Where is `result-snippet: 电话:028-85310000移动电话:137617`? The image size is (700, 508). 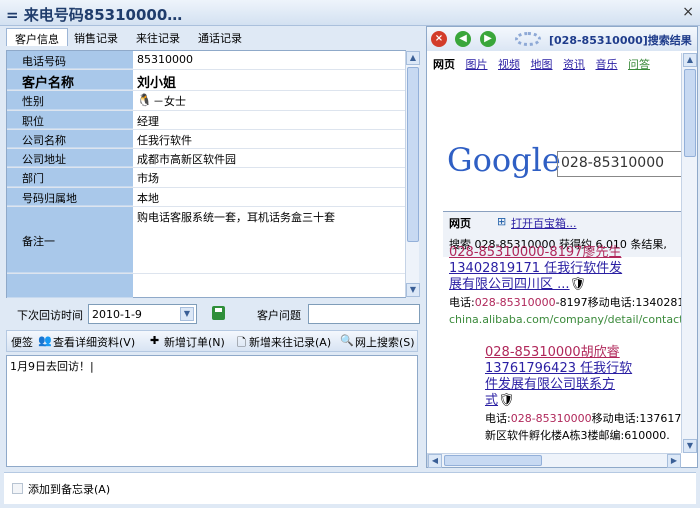 result-snippet: 电话:028-85310000移动电话:137617 is located at coordinates (583, 419).